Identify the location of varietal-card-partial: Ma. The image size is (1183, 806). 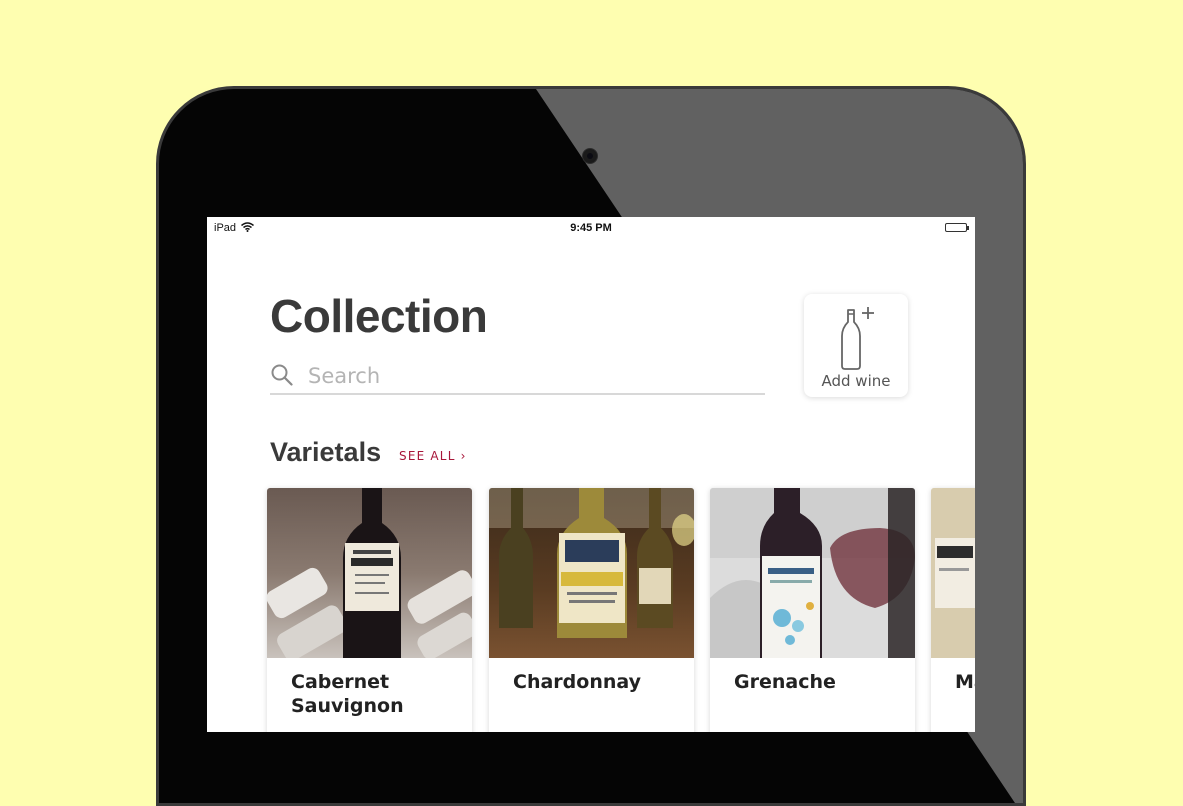
(953, 610).